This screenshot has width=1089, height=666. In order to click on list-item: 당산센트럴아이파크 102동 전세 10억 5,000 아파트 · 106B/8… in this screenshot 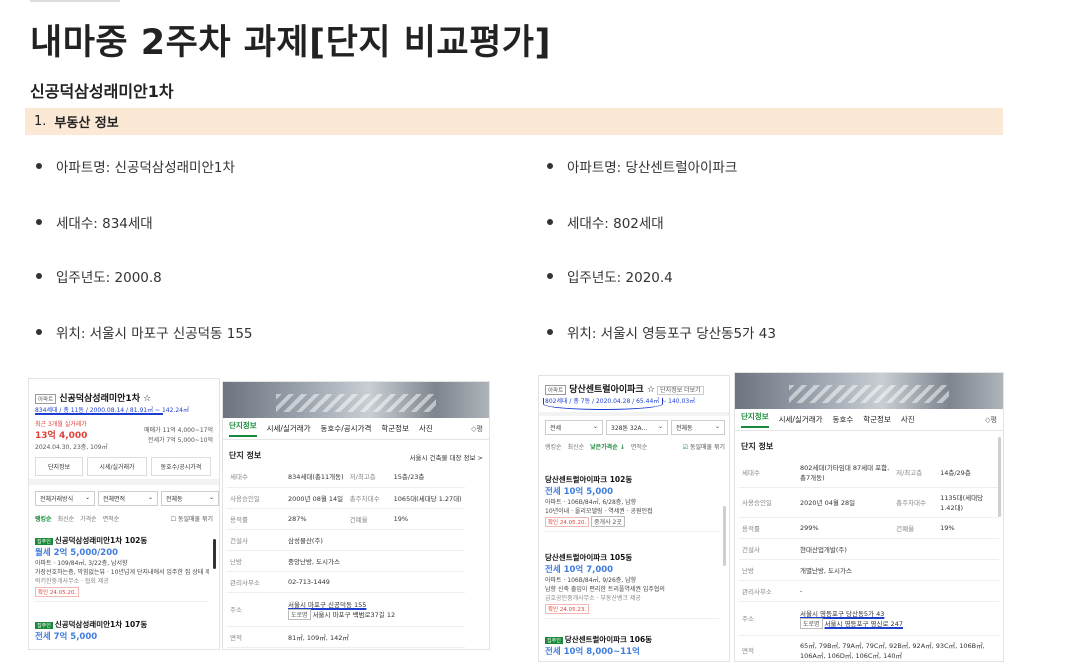, I will do `click(632, 503)`.